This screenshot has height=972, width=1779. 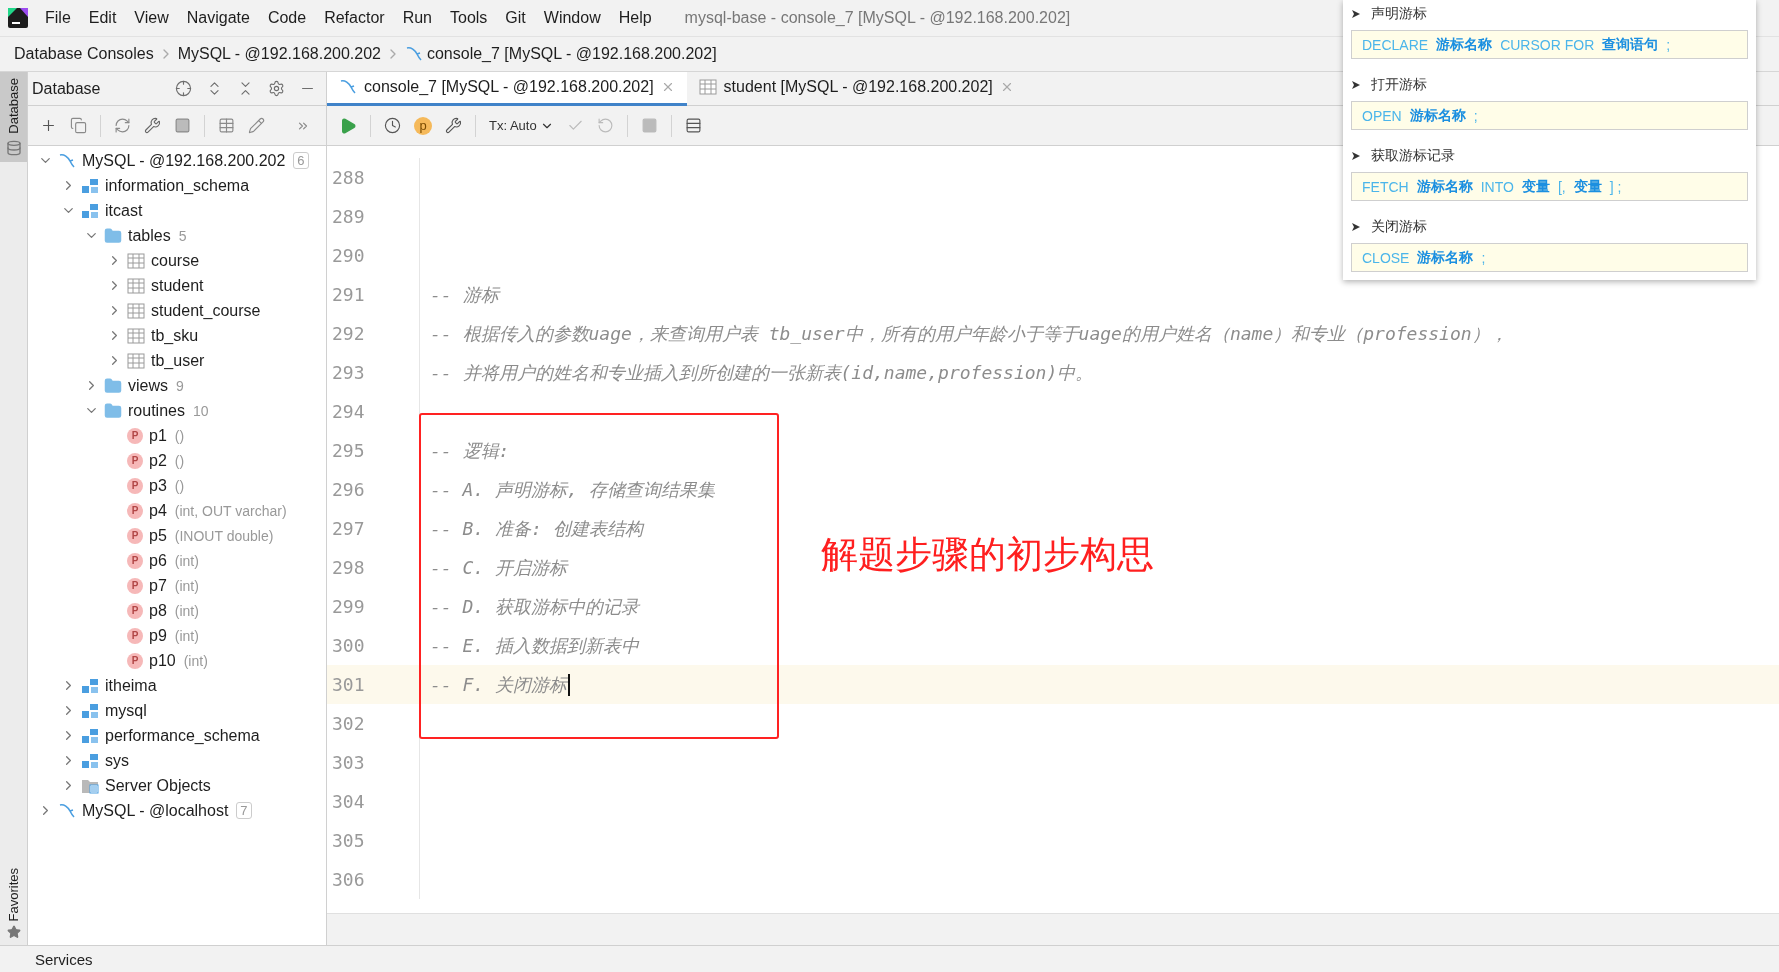 I want to click on arrow-bullet-icon, so click(x=1356, y=156).